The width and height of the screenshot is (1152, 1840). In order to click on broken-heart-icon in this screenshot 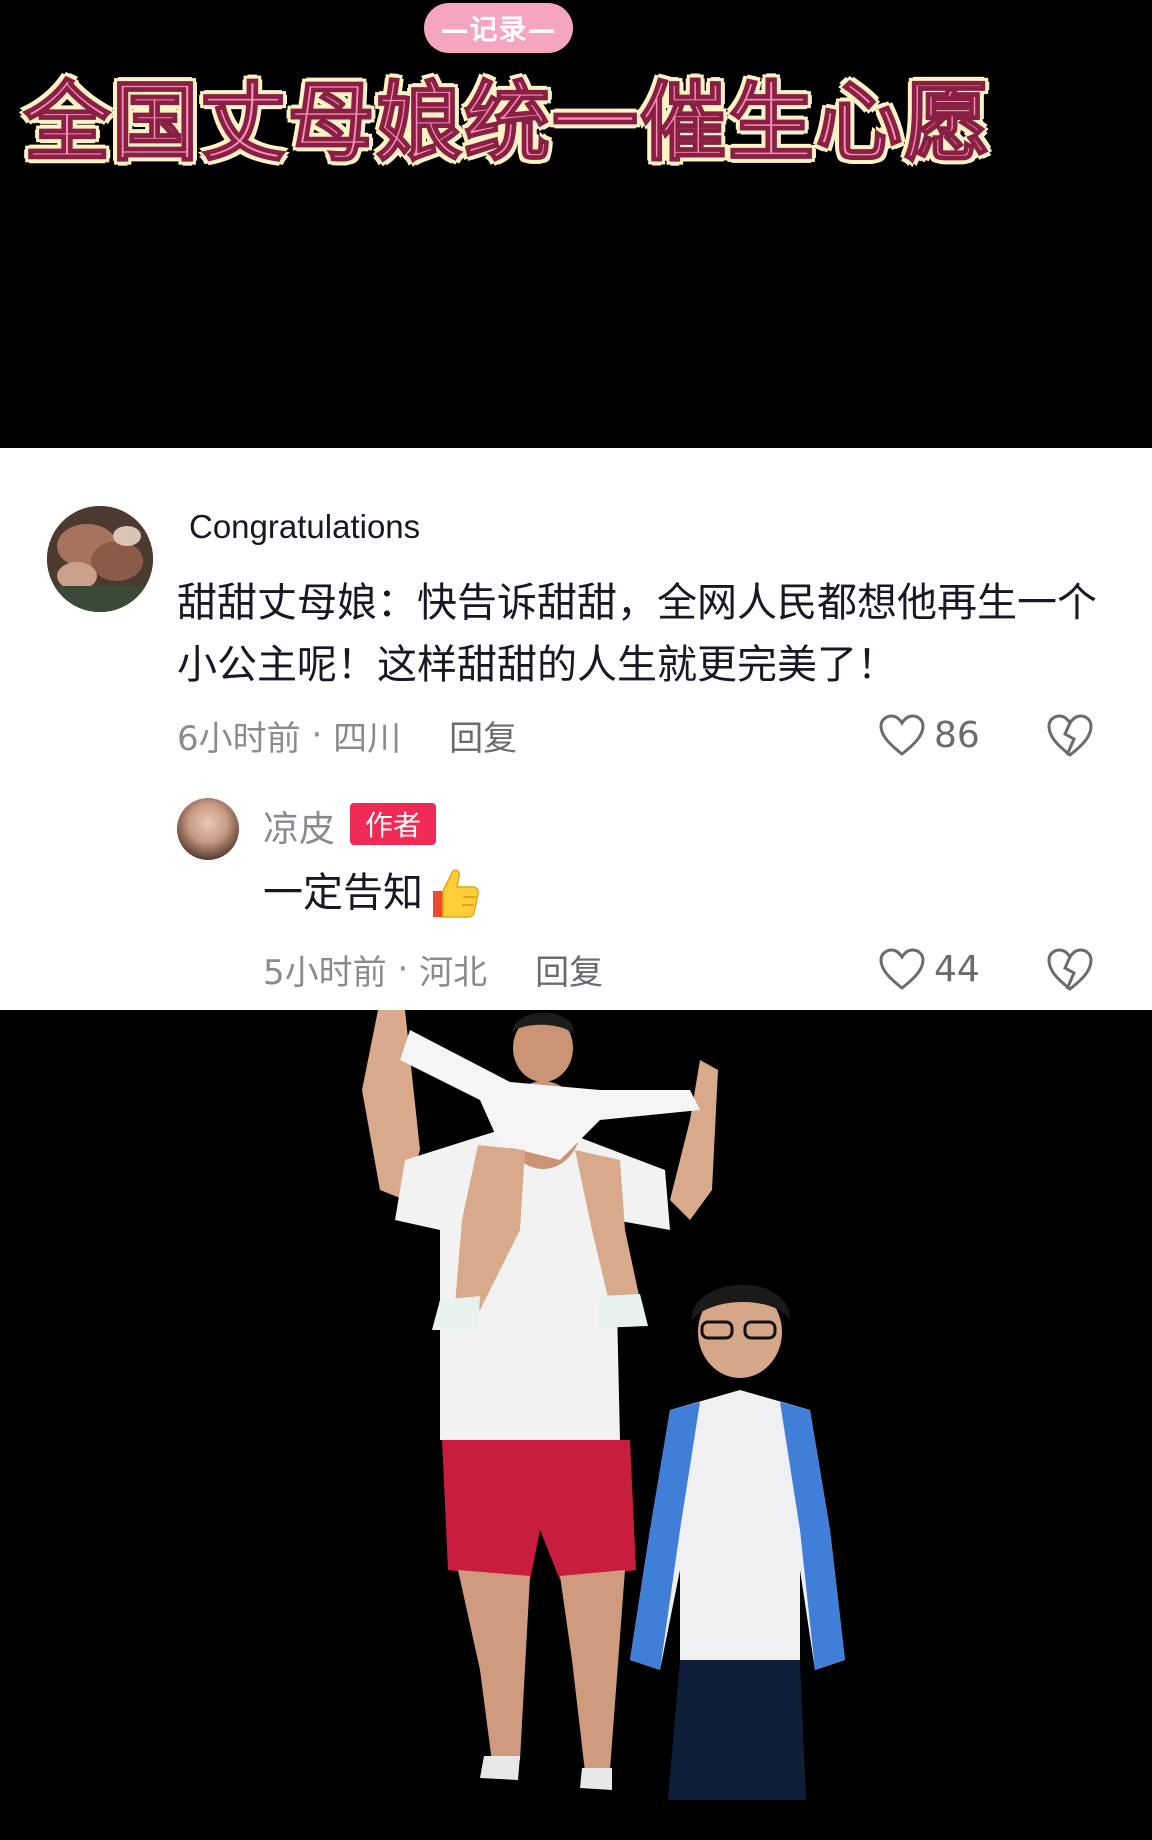, I will do `click(1070, 735)`.